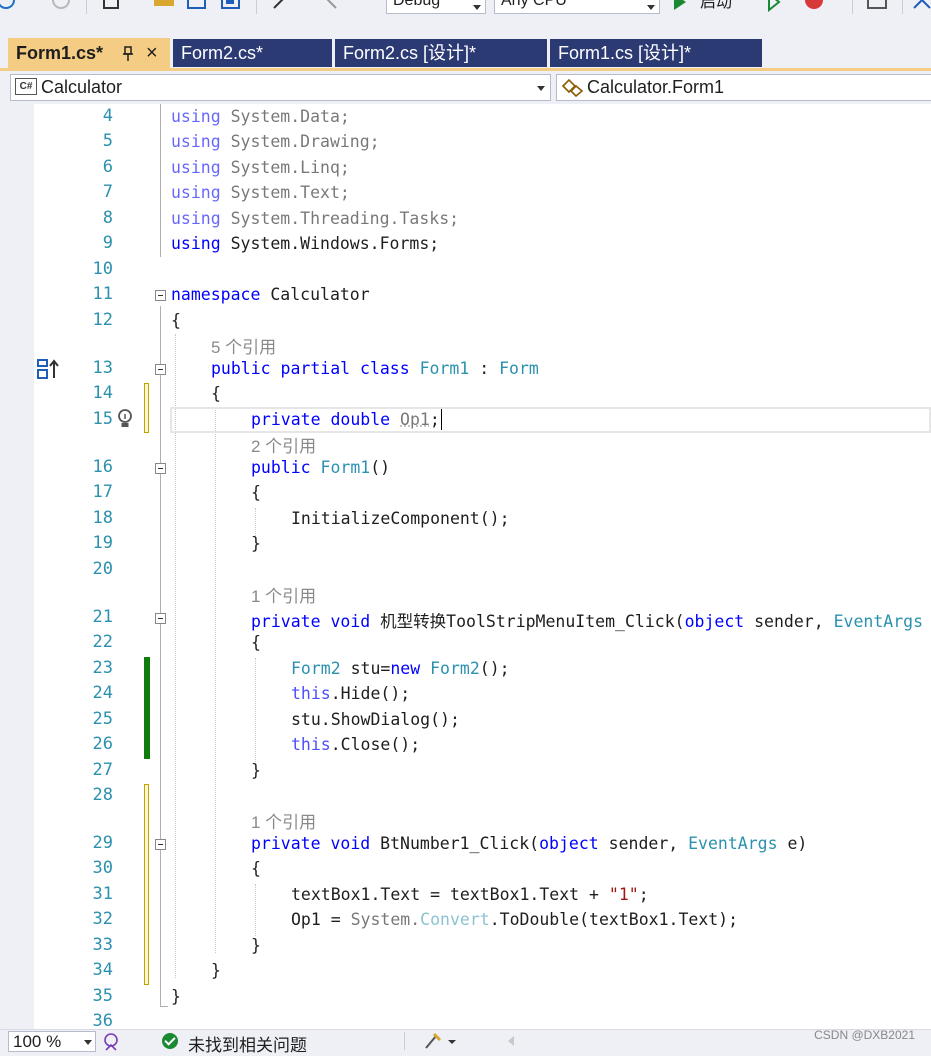  What do you see at coordinates (716, 6) in the screenshot?
I see `start-button-label: 启动` at bounding box center [716, 6].